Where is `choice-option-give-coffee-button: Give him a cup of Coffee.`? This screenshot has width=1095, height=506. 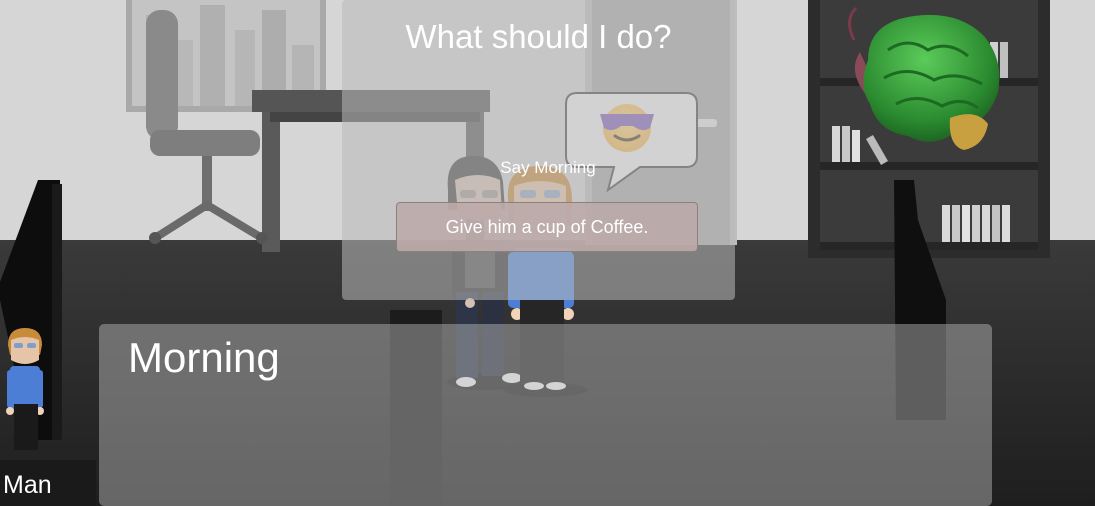 choice-option-give-coffee-button: Give him a cup of Coffee. is located at coordinates (547, 227).